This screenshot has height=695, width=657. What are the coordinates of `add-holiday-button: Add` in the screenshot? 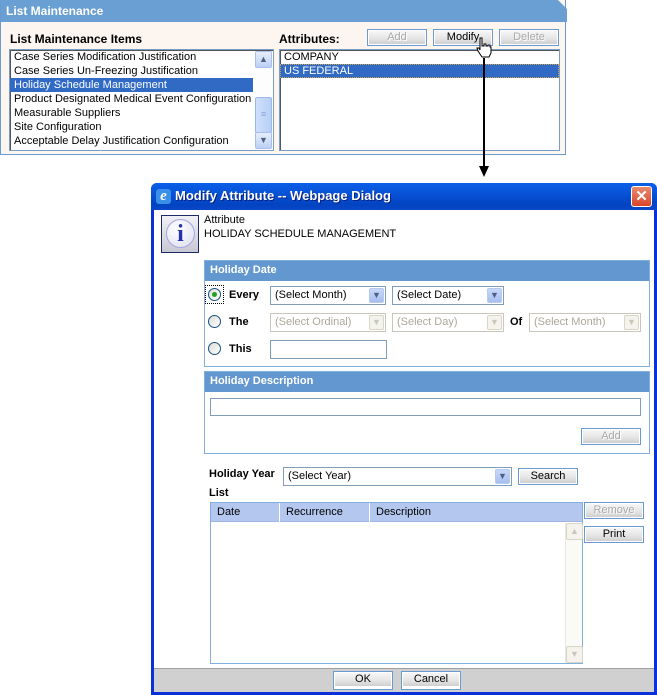 It's located at (611, 436).